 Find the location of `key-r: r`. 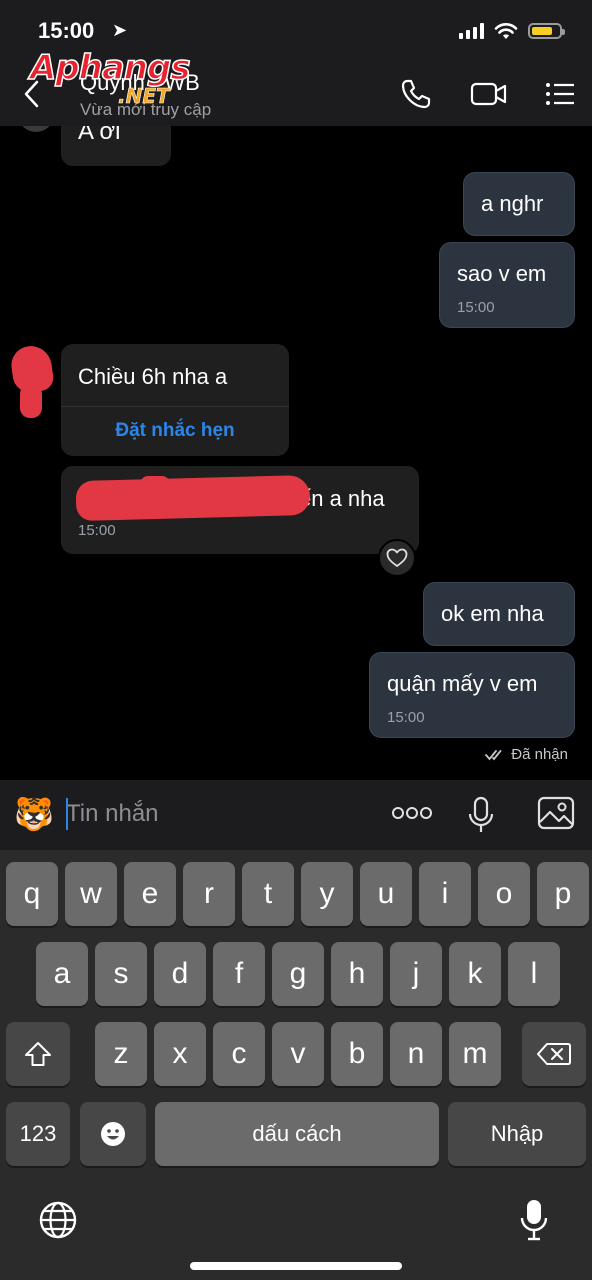

key-r: r is located at coordinates (209, 894).